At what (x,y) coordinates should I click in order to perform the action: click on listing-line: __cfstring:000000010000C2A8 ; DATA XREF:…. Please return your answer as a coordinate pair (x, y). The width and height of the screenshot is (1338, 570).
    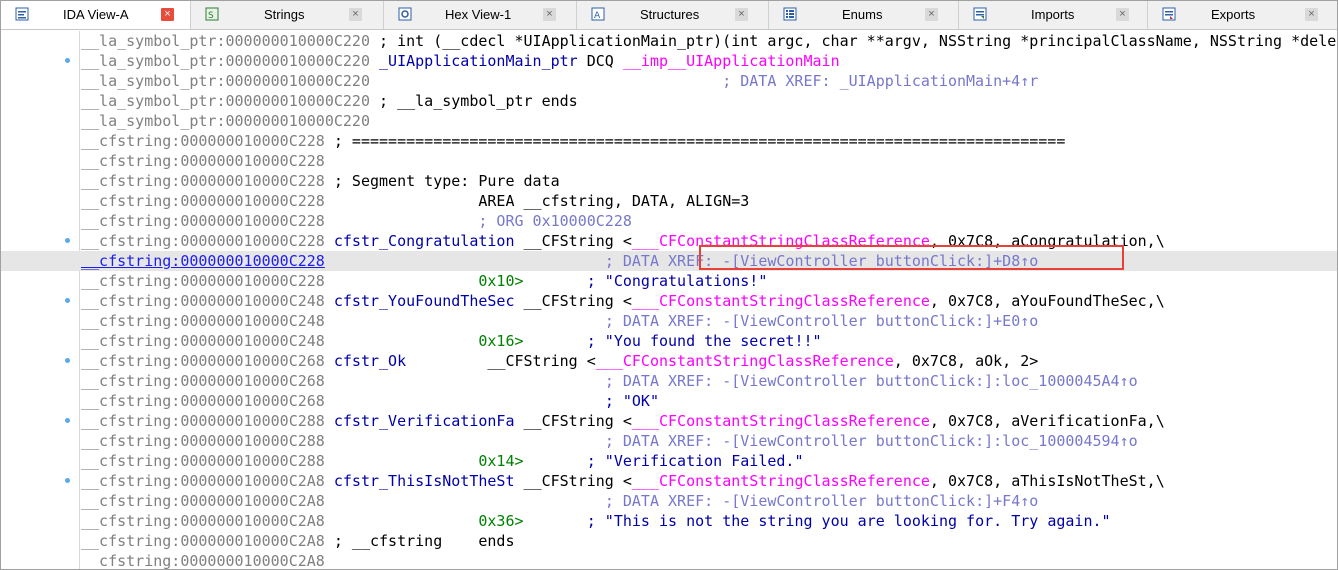
    Looking at the image, I should click on (559, 501).